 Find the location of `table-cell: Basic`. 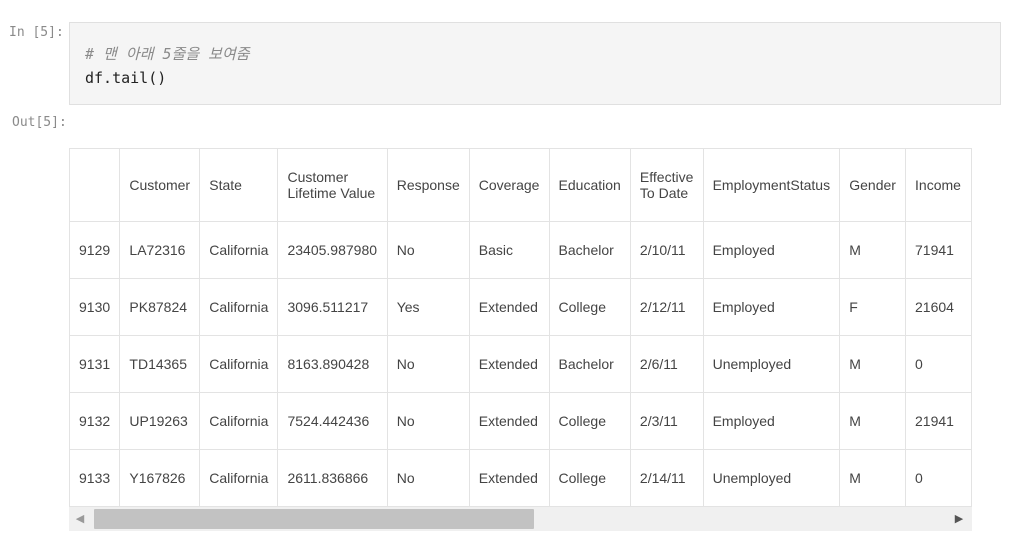

table-cell: Basic is located at coordinates (509, 250).